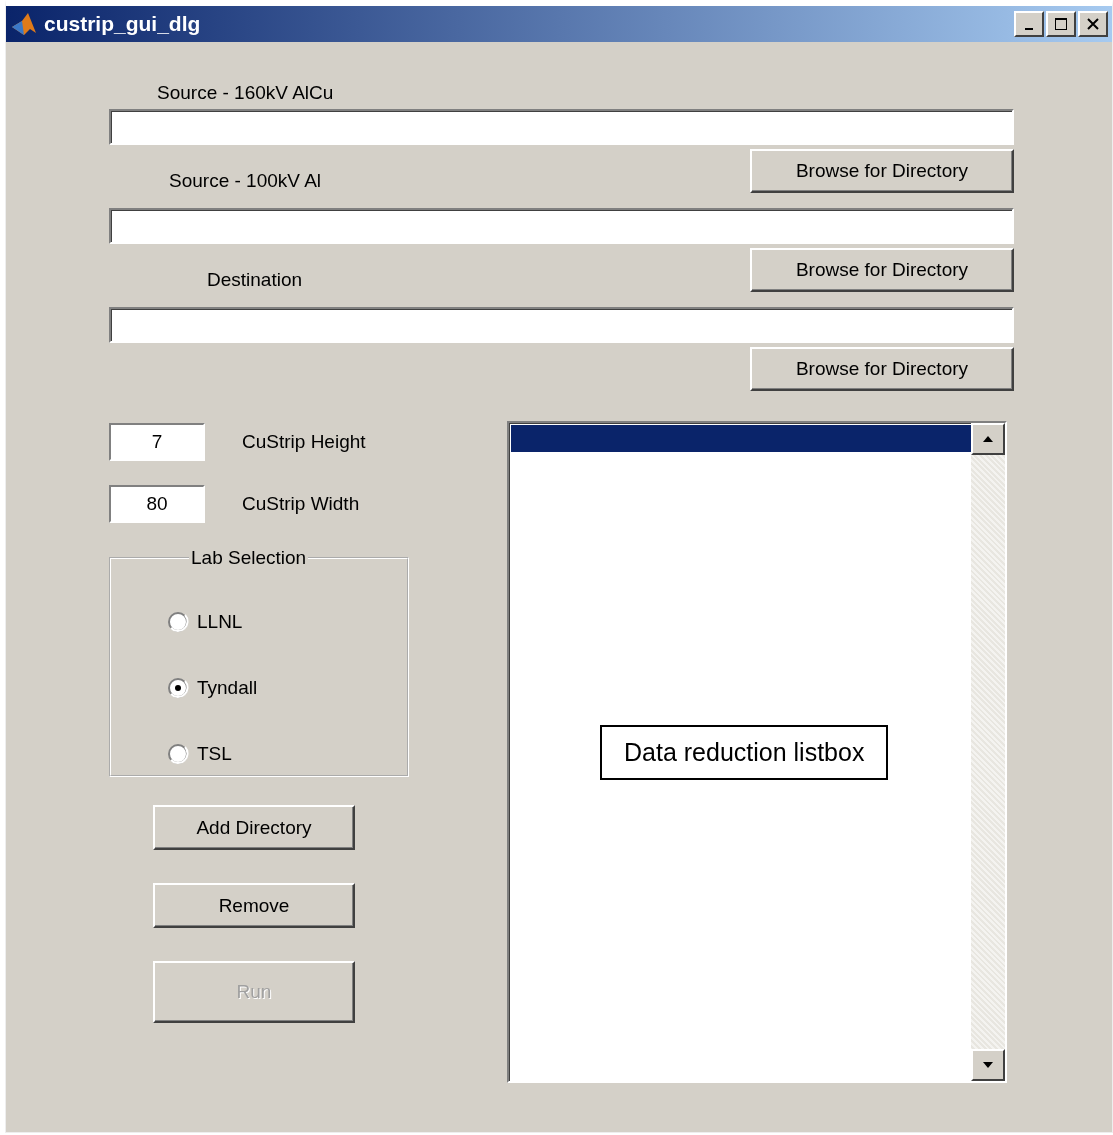 This screenshot has height=1135, width=1113. Describe the element at coordinates (255, 279) in the screenshot. I see `field-label: Destination` at that location.